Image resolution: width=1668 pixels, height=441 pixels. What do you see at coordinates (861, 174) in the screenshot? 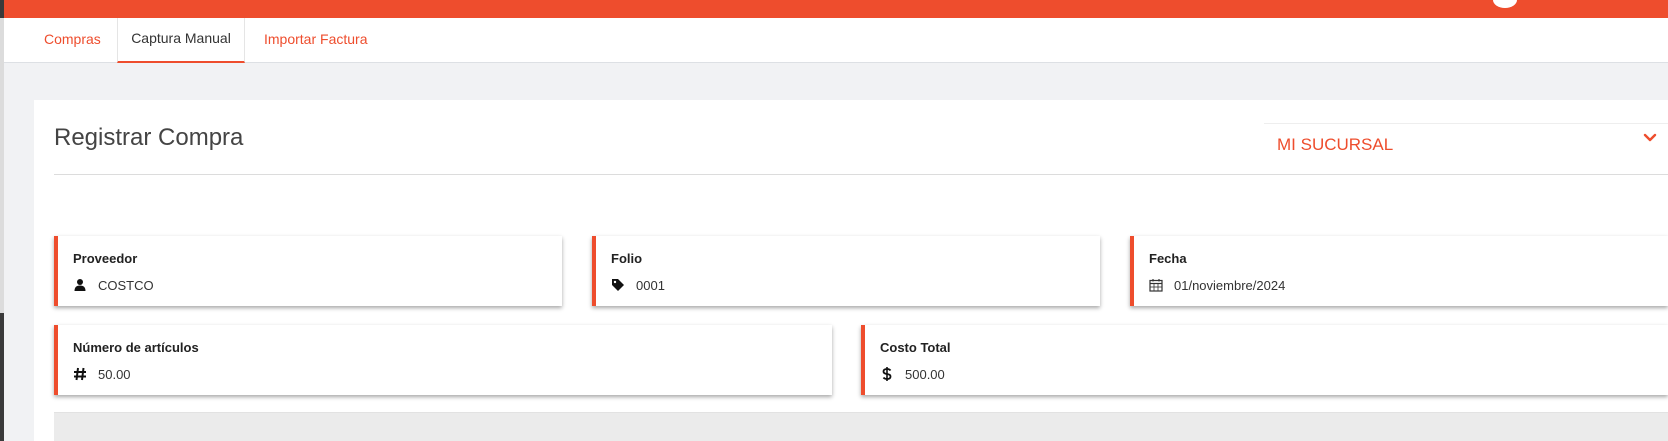
I see `divider` at bounding box center [861, 174].